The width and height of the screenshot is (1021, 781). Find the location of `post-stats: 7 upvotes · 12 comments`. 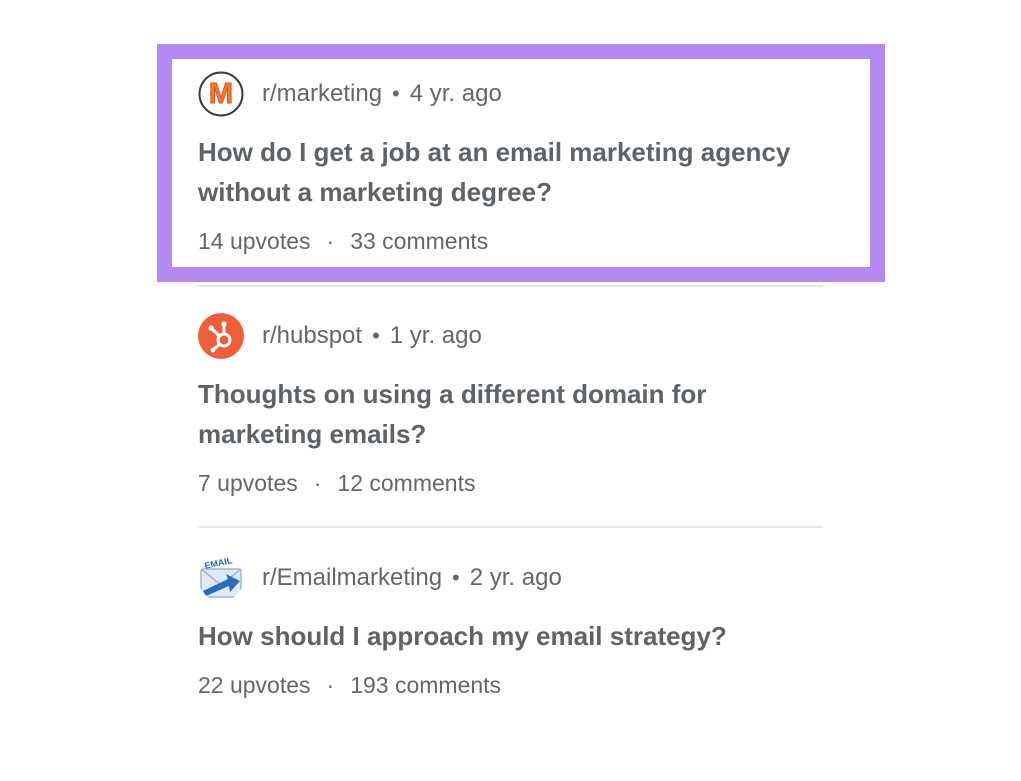

post-stats: 7 upvotes · 12 comments is located at coordinates (510, 483).